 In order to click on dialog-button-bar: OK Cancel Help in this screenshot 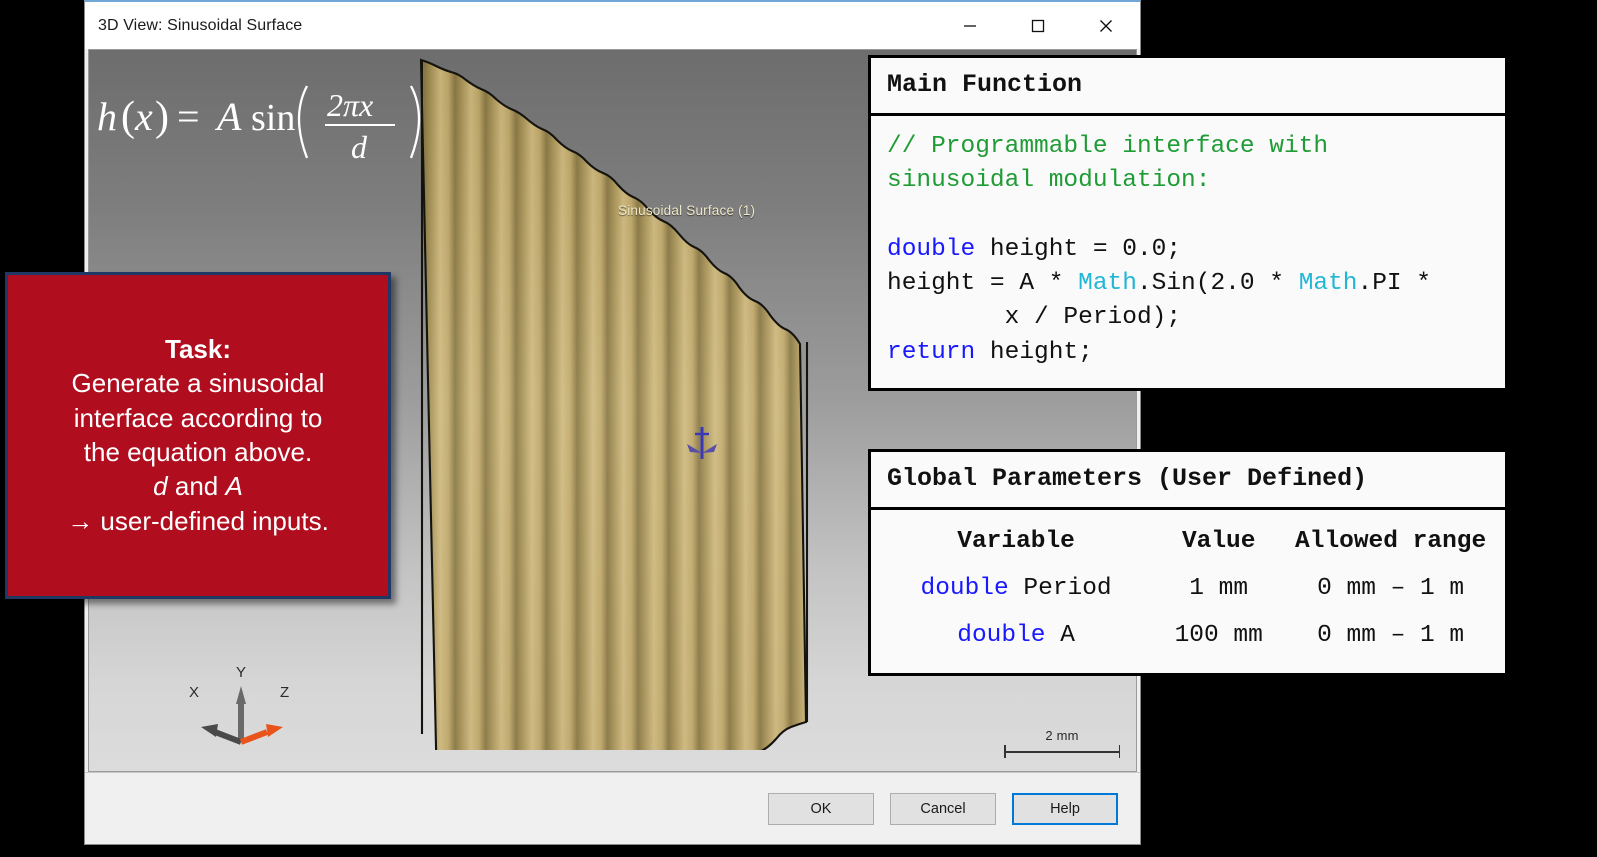, I will do `click(612, 808)`.